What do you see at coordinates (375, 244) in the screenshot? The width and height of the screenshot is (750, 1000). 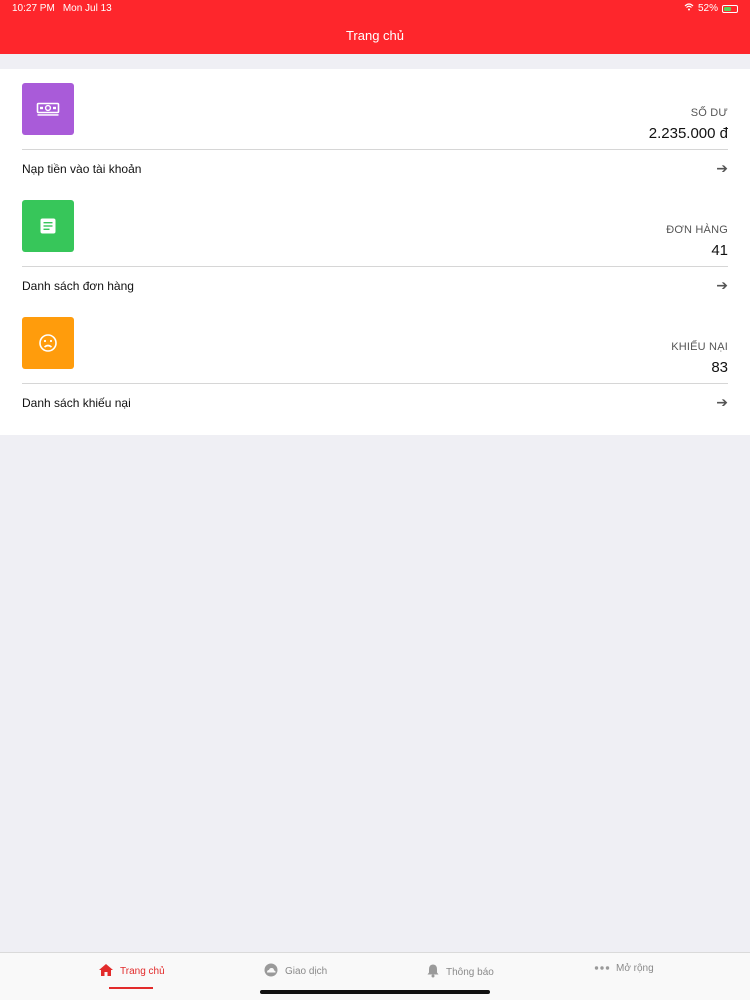 I see `orders-section: ĐƠN HÀNG 41 Danh sách đơn hàng ➔` at bounding box center [375, 244].